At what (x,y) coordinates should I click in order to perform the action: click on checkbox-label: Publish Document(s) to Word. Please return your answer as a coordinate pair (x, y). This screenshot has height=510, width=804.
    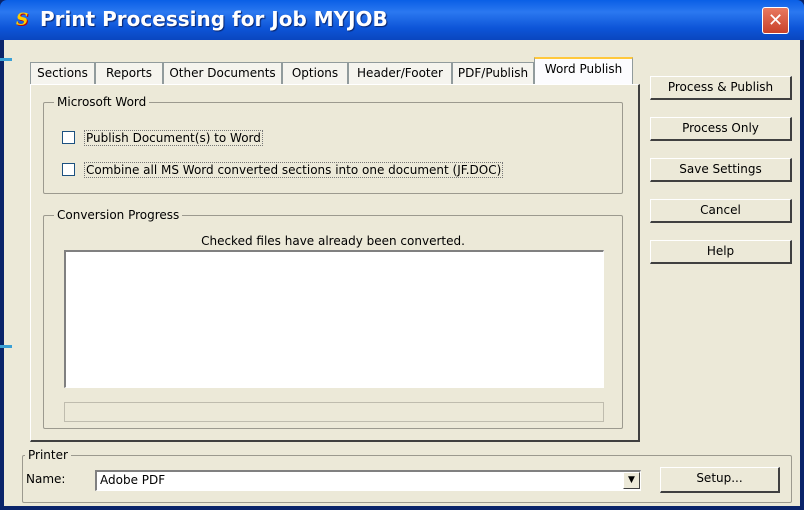
    Looking at the image, I should click on (173, 138).